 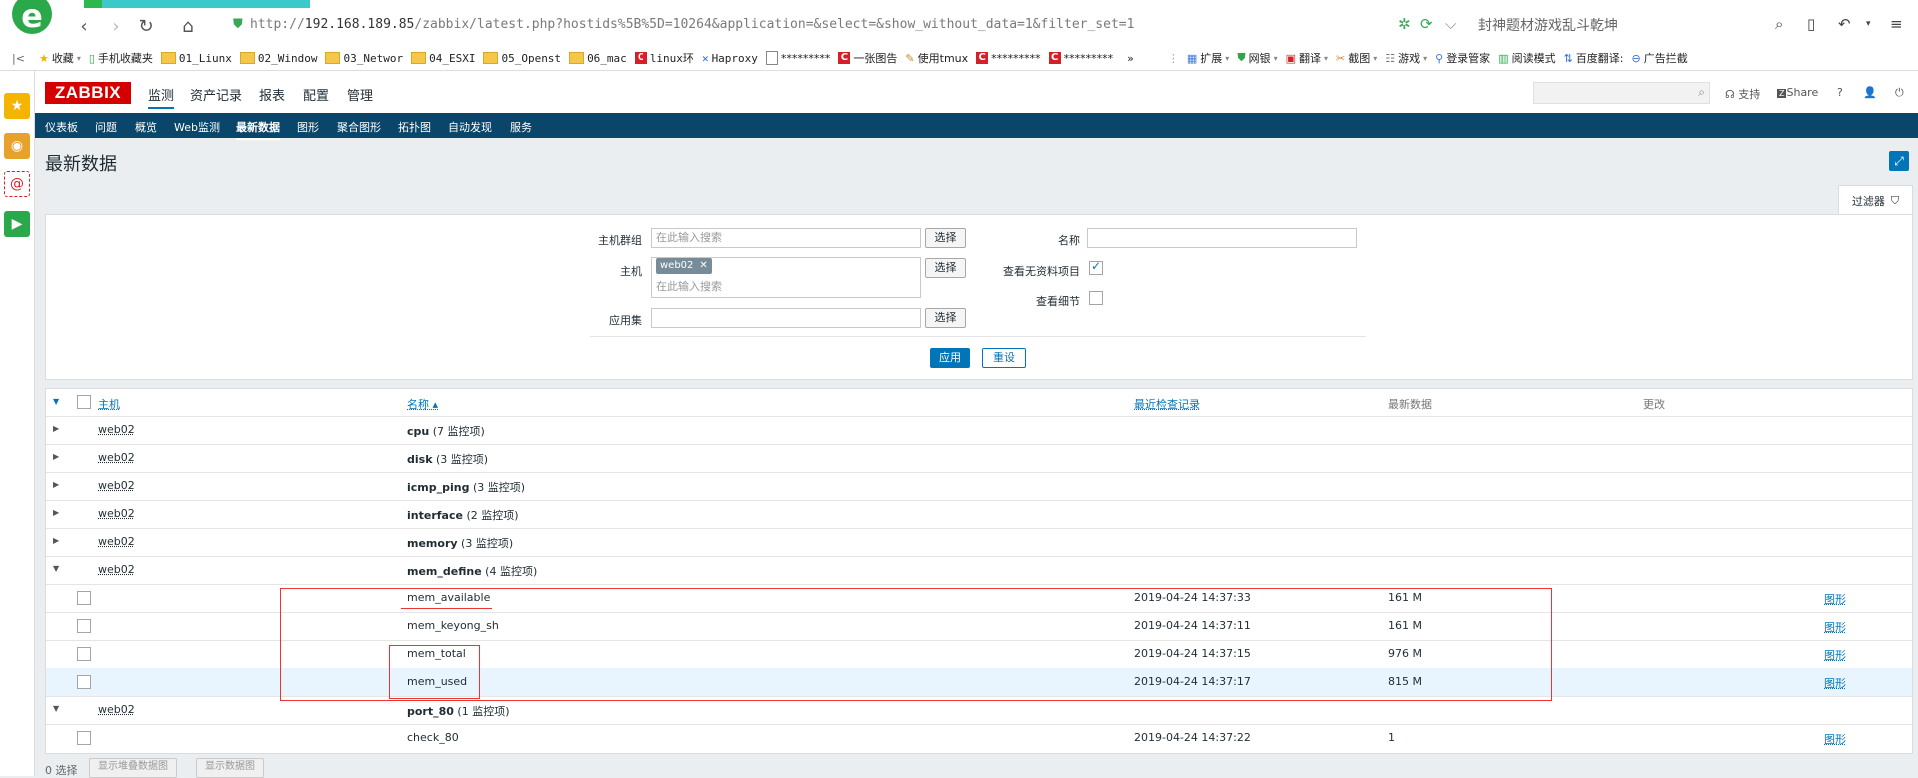 I want to click on tool-login-manager: ⚲ 登录管家, so click(x=1462, y=58).